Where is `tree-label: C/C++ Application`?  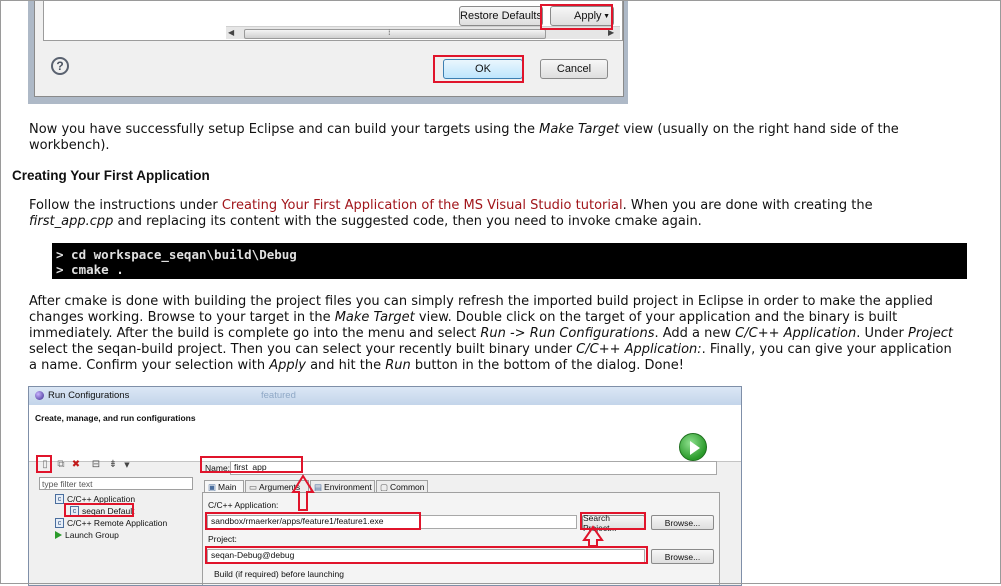
tree-label: C/C++ Application is located at coordinates (101, 499).